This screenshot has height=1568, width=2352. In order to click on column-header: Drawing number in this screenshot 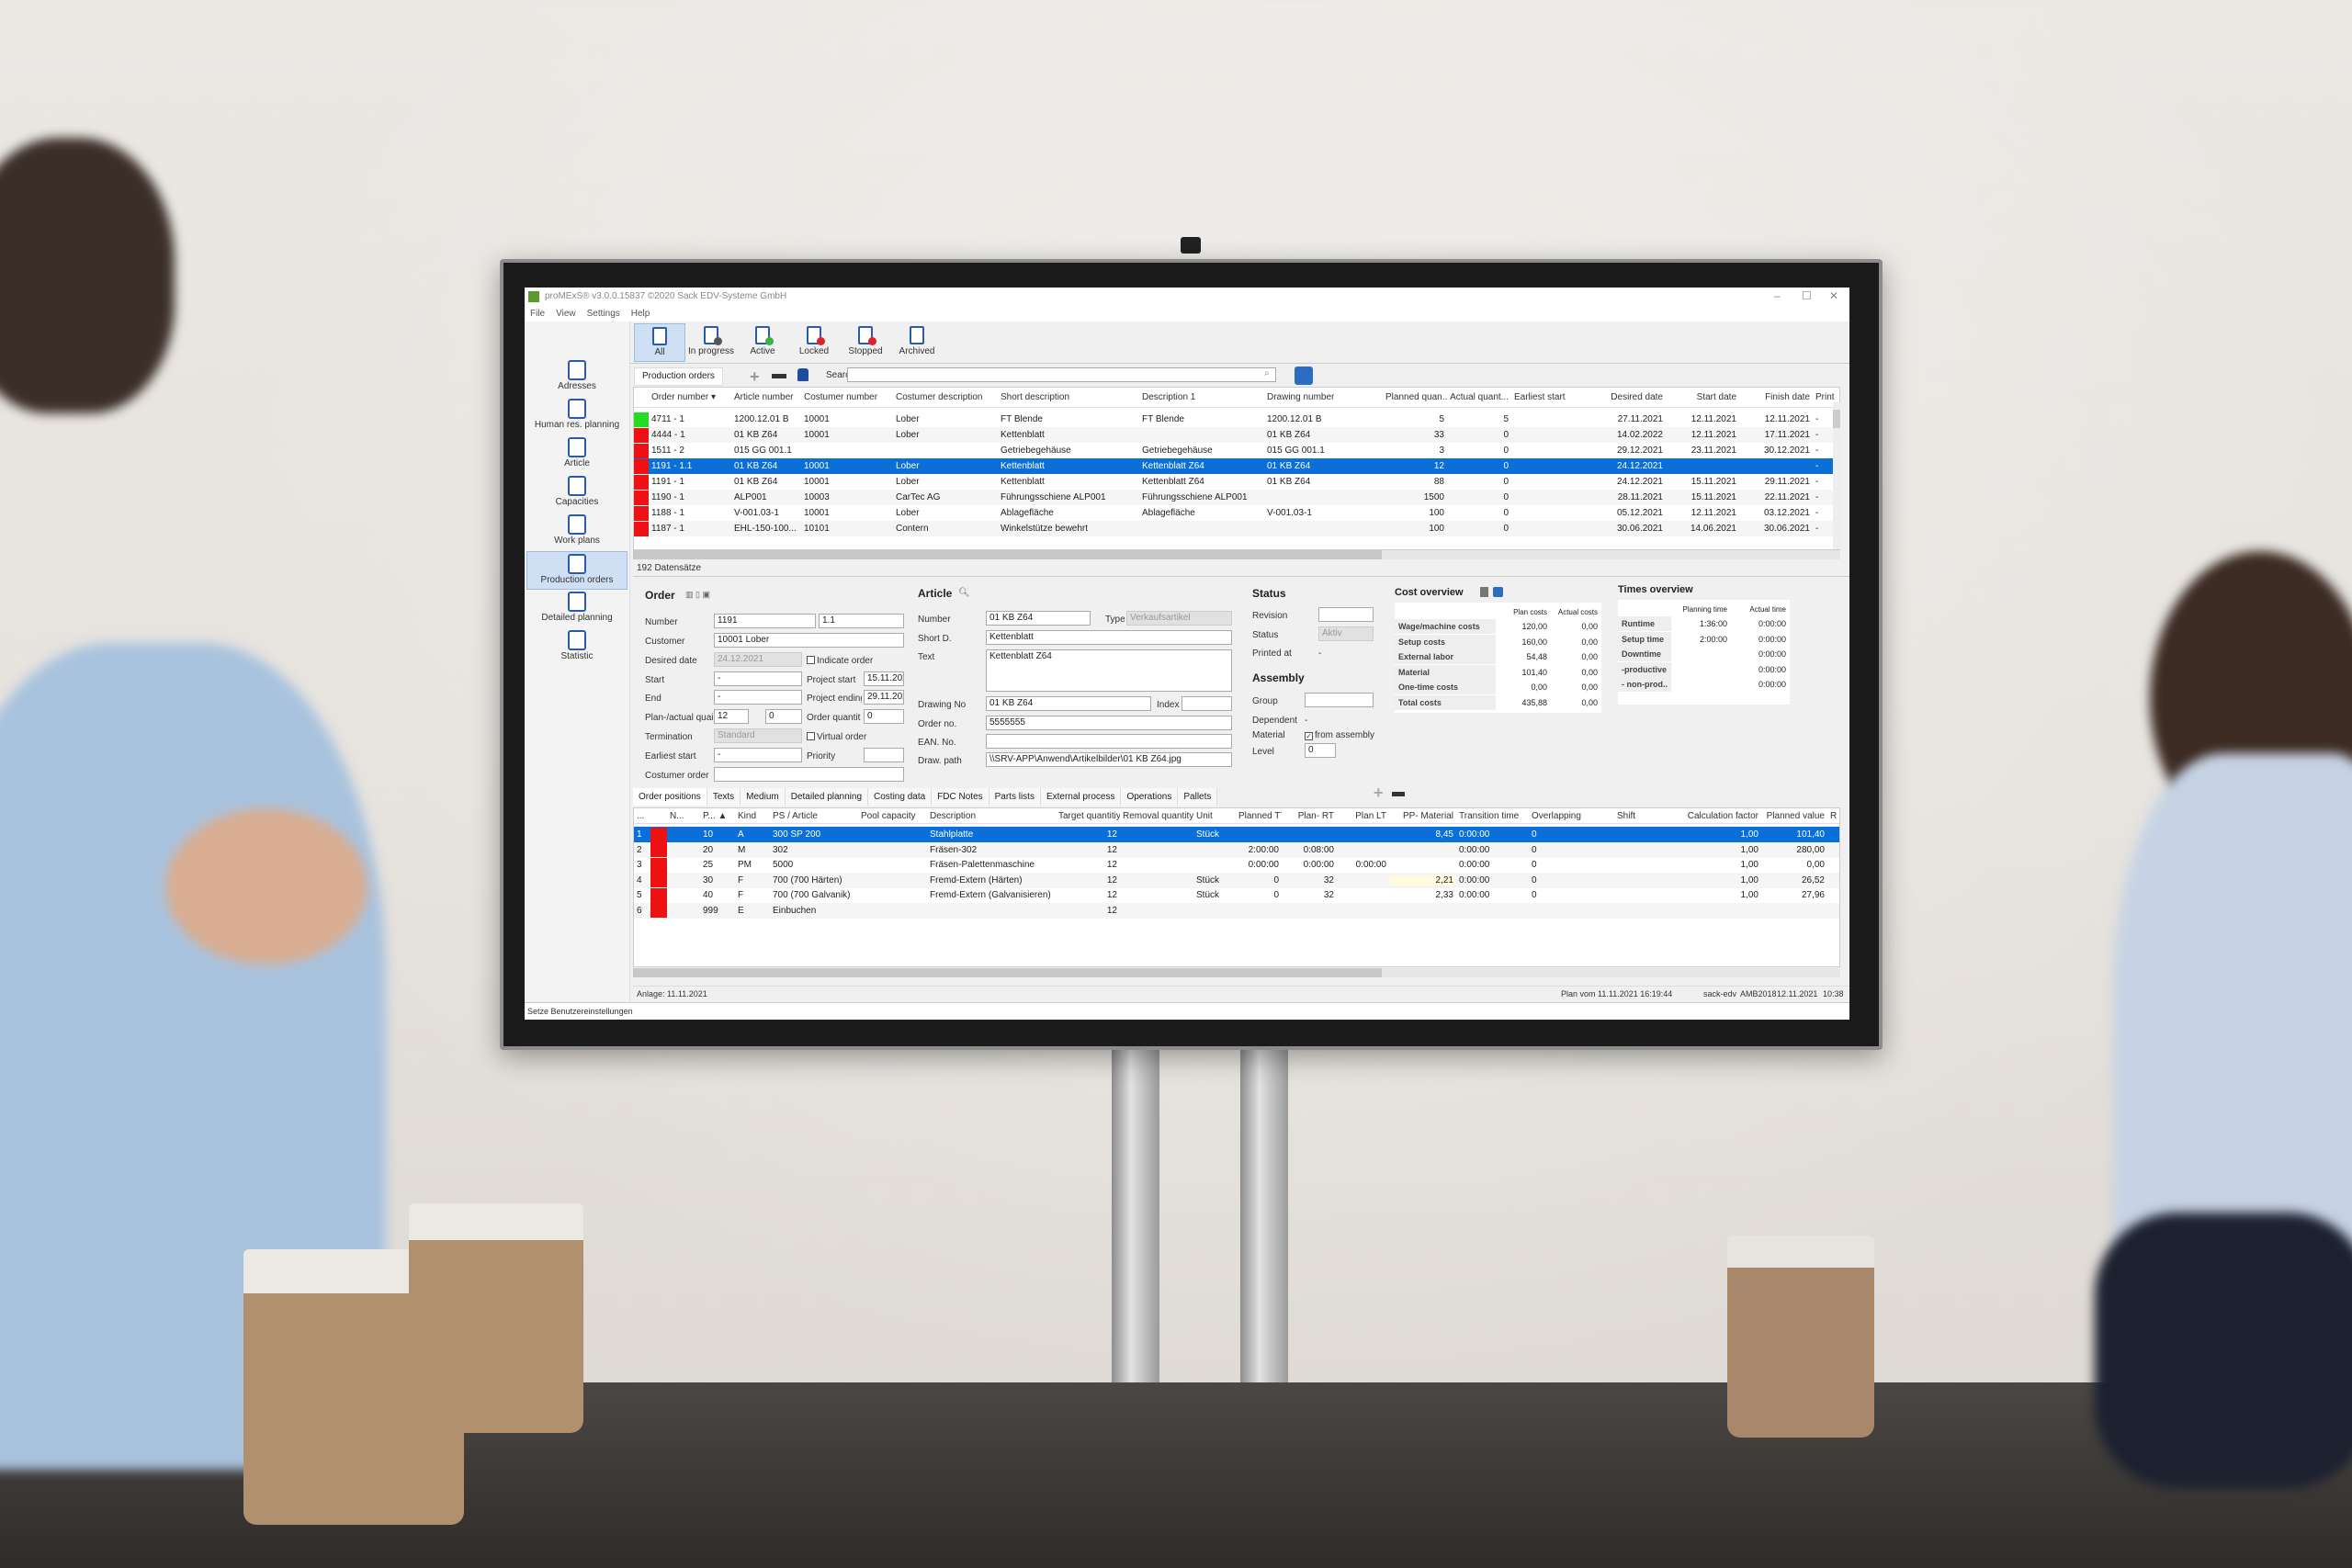, I will do `click(1323, 397)`.